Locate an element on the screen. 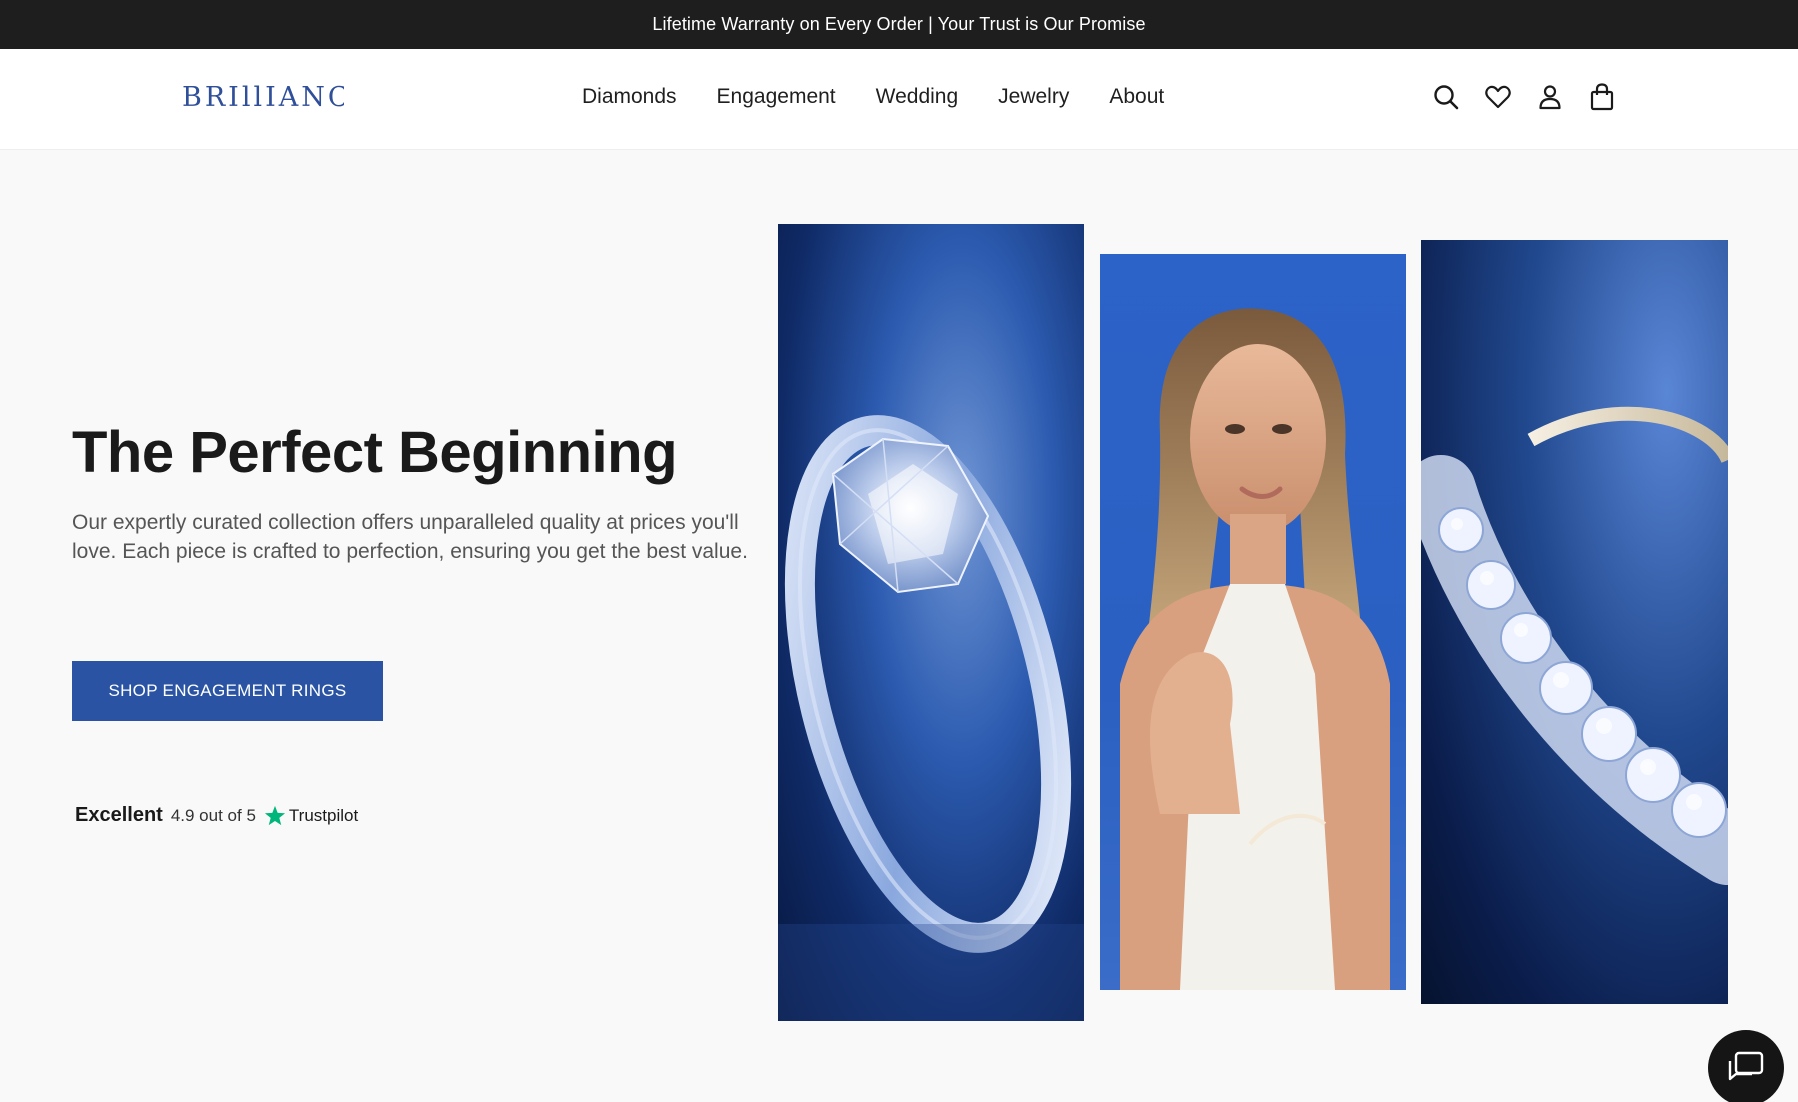  model-portrait-image is located at coordinates (1253, 622).